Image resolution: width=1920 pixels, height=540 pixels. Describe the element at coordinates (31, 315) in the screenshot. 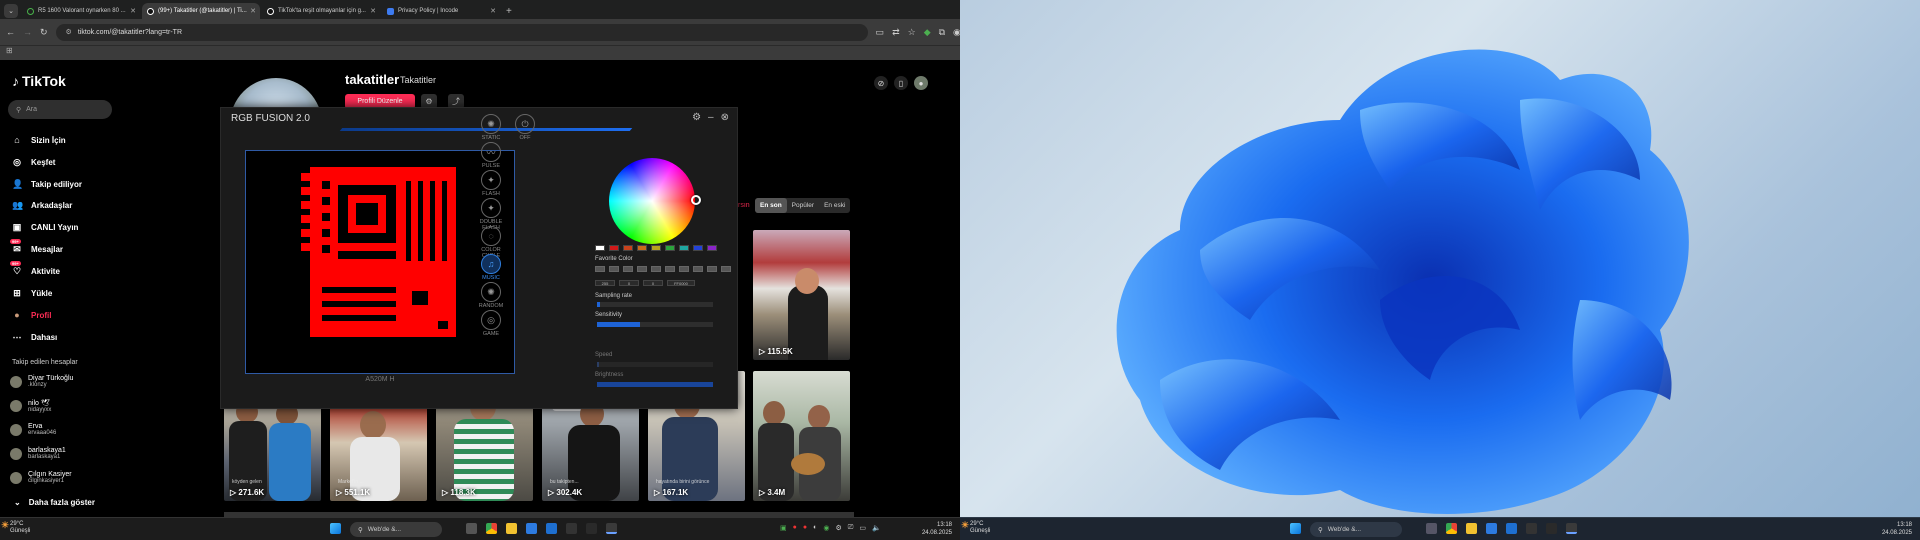

I see `sidebar-item-9: ● Profil` at that location.